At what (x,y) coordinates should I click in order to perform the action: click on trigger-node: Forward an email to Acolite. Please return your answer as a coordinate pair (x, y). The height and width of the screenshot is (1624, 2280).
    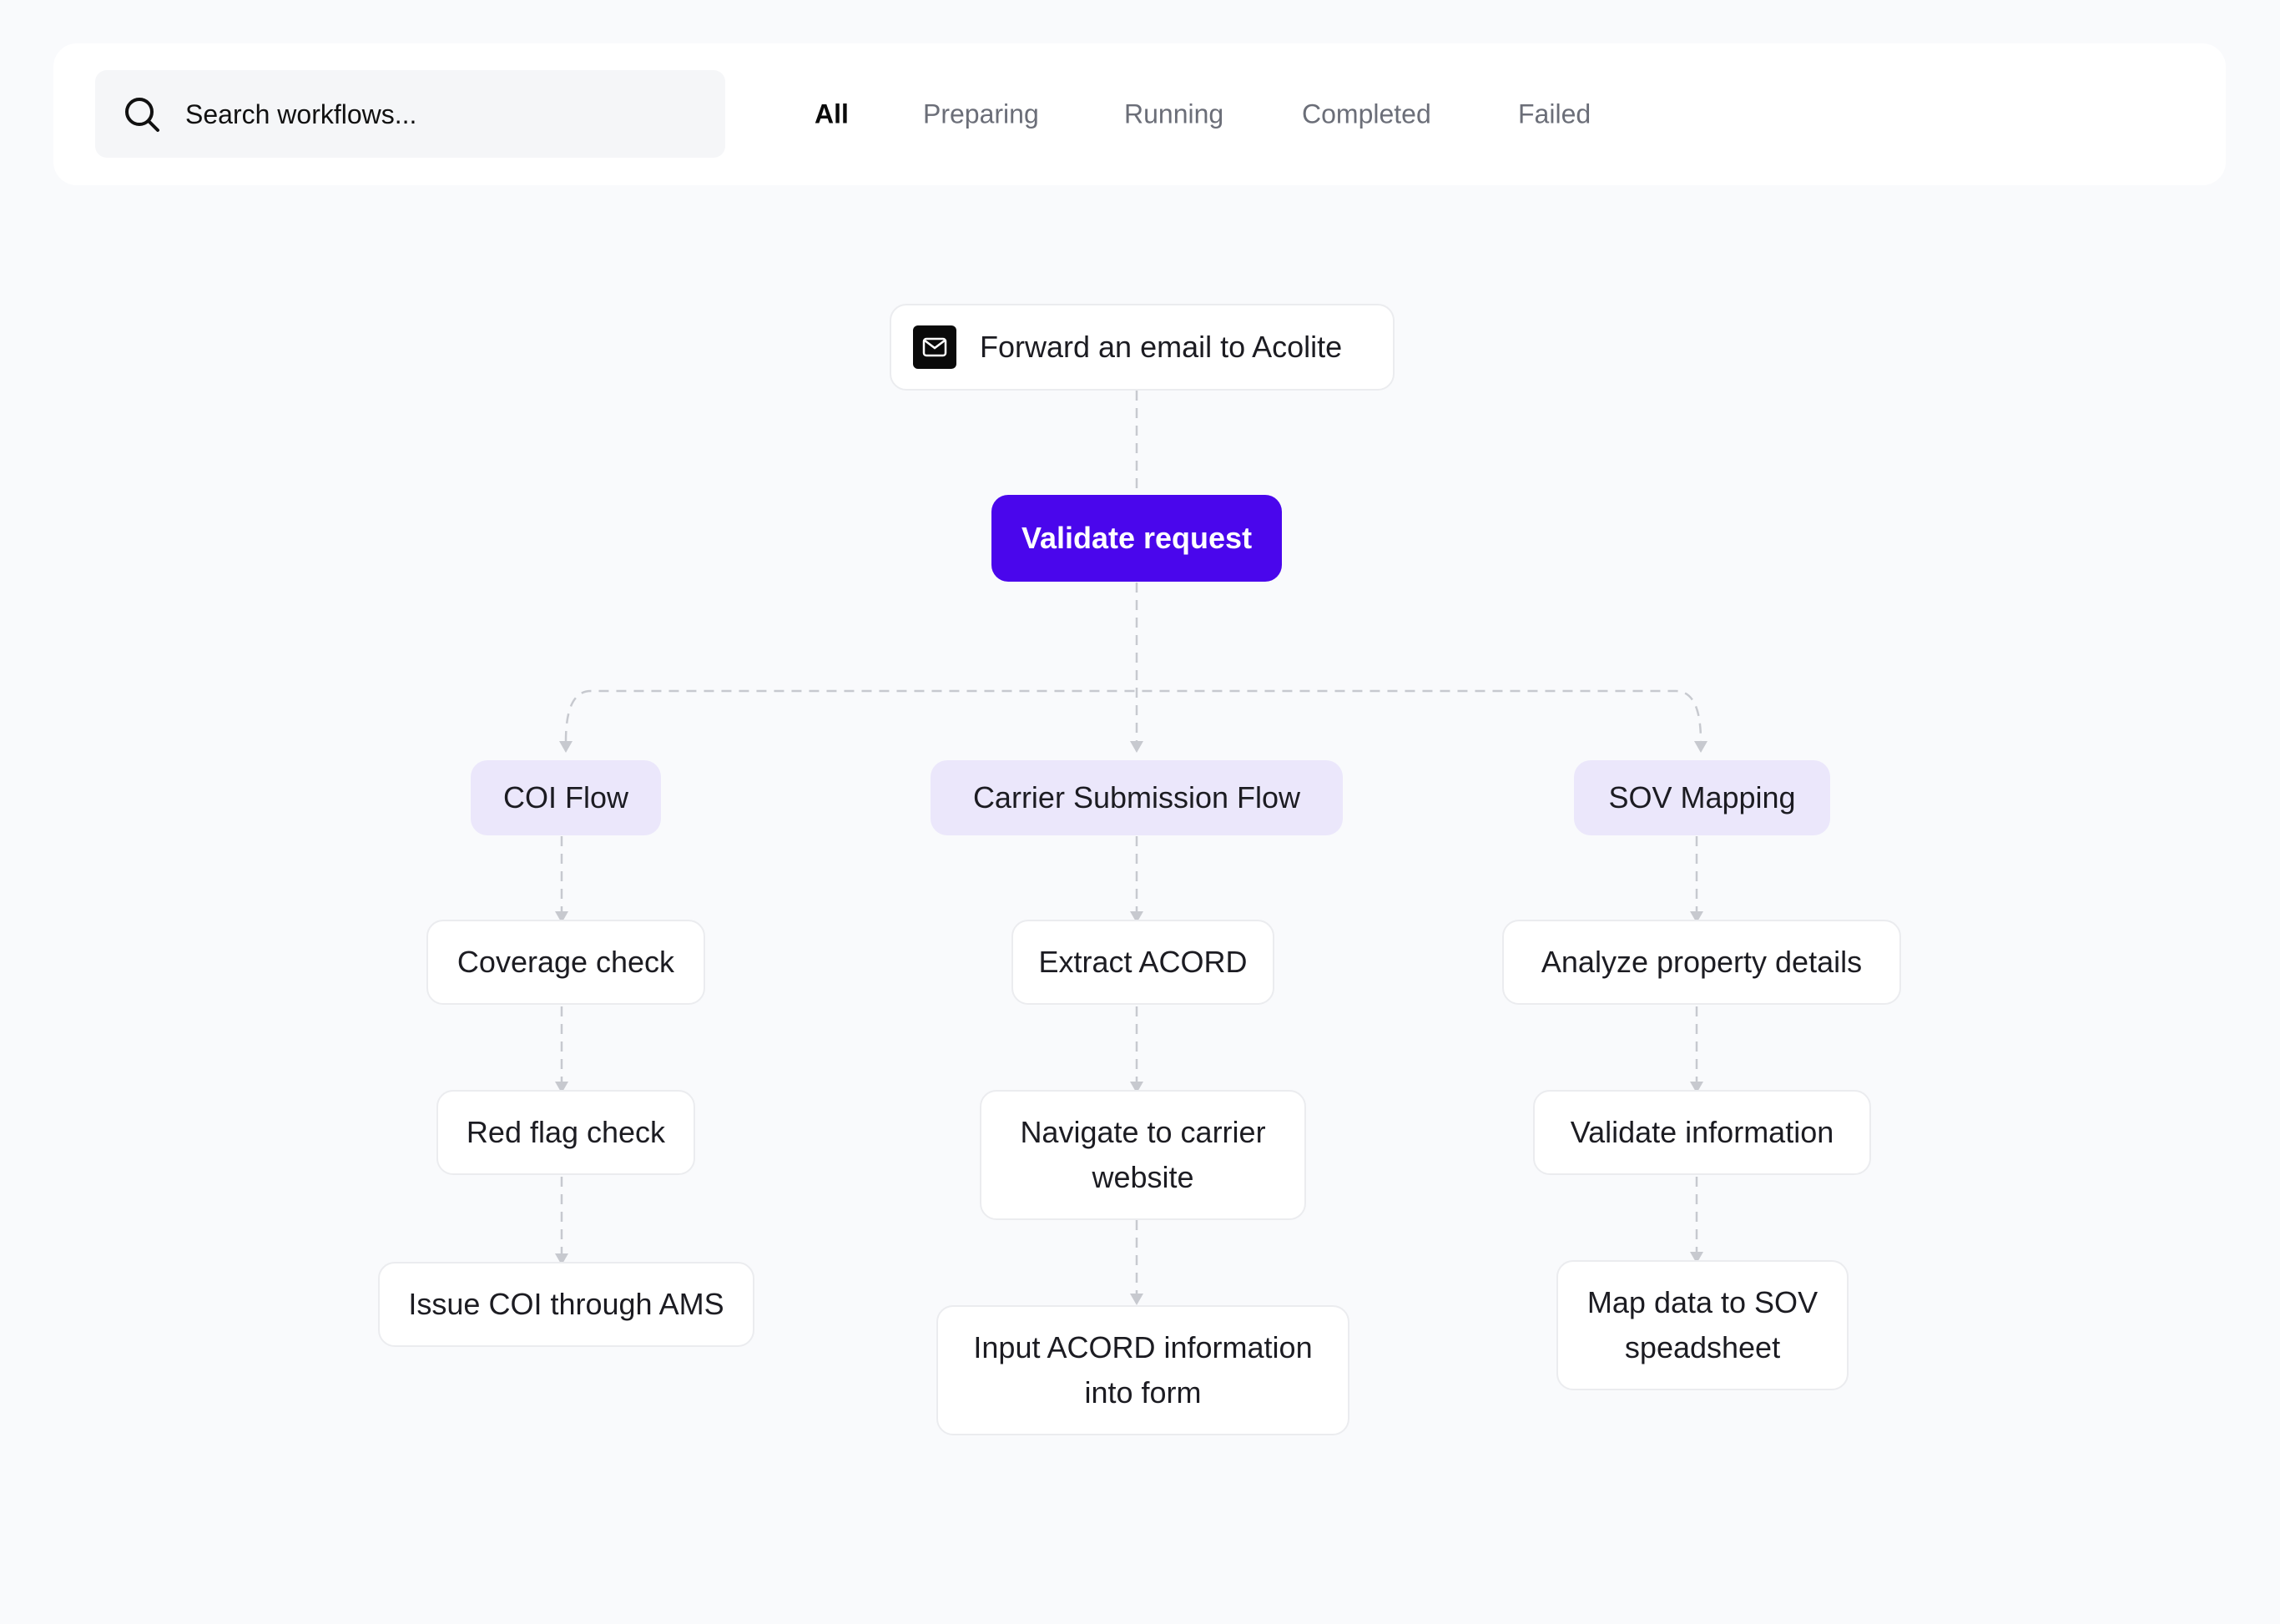
    Looking at the image, I should click on (1142, 347).